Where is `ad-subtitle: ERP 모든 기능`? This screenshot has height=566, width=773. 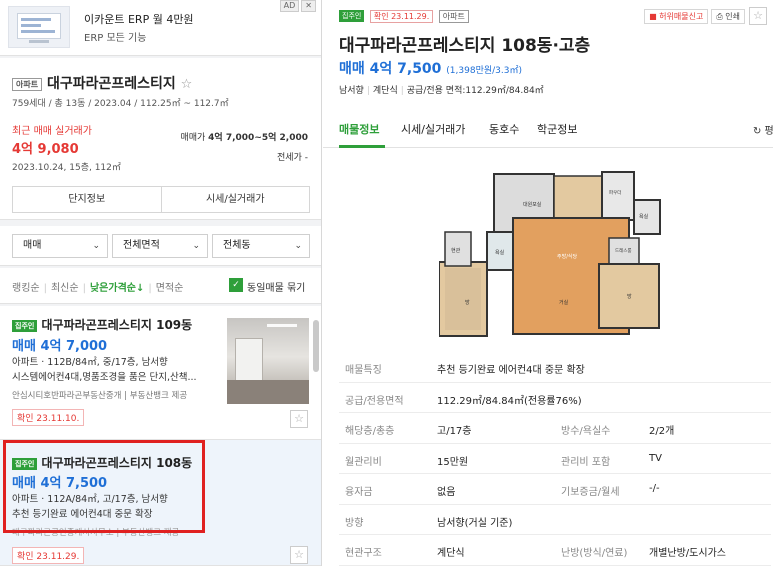
ad-subtitle: ERP 모든 기능 is located at coordinates (115, 38).